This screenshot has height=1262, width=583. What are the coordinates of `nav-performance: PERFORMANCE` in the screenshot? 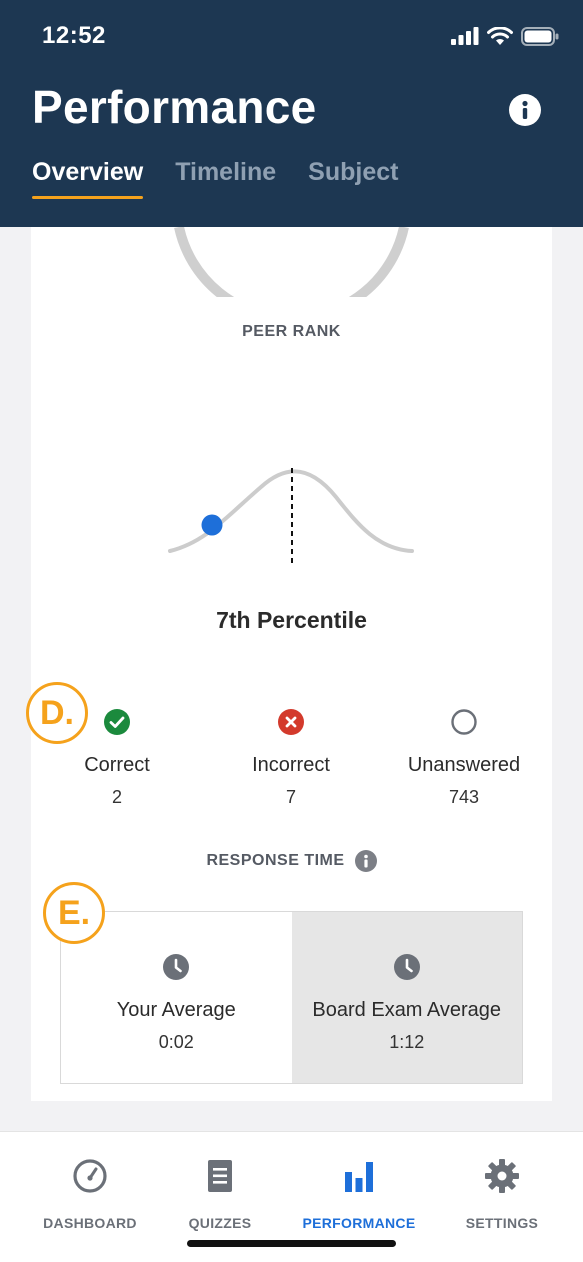 It's located at (359, 1194).